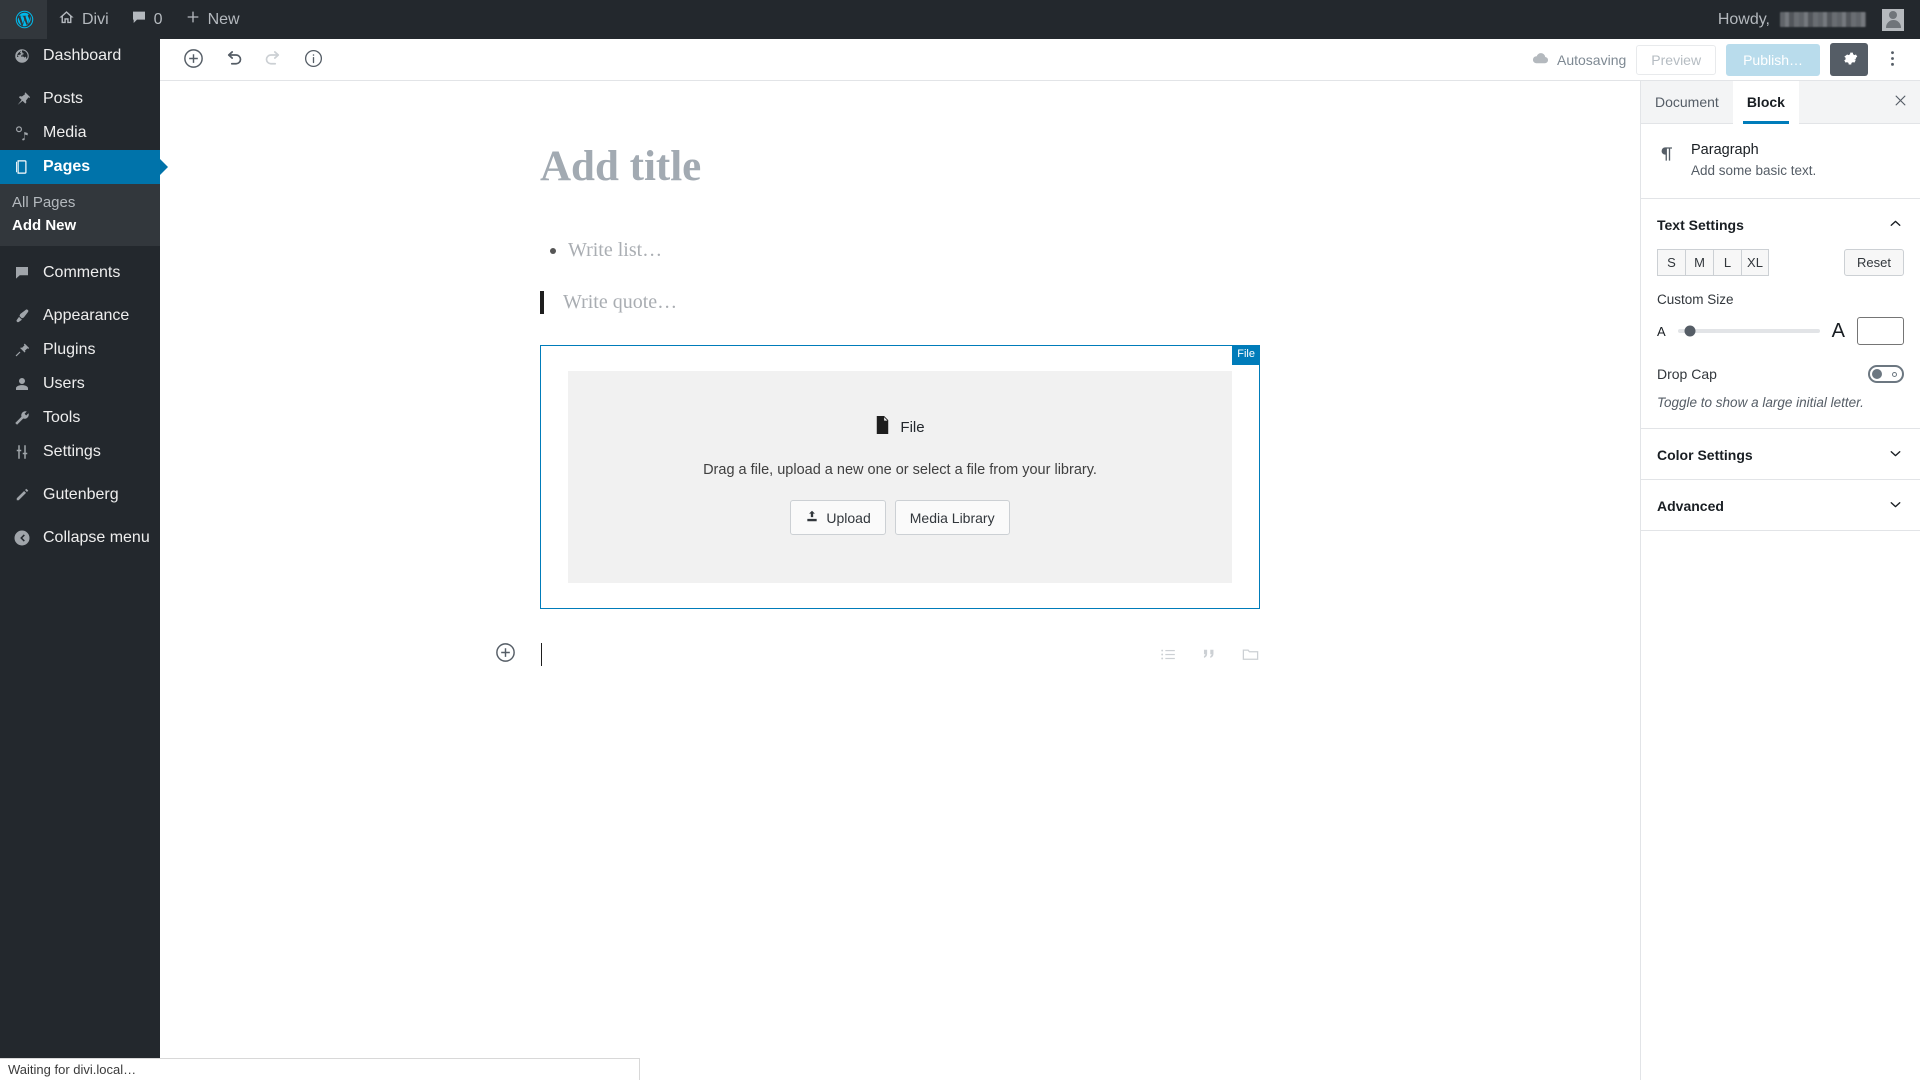 The width and height of the screenshot is (1920, 1080). I want to click on tab-document: Document, so click(1687, 102).